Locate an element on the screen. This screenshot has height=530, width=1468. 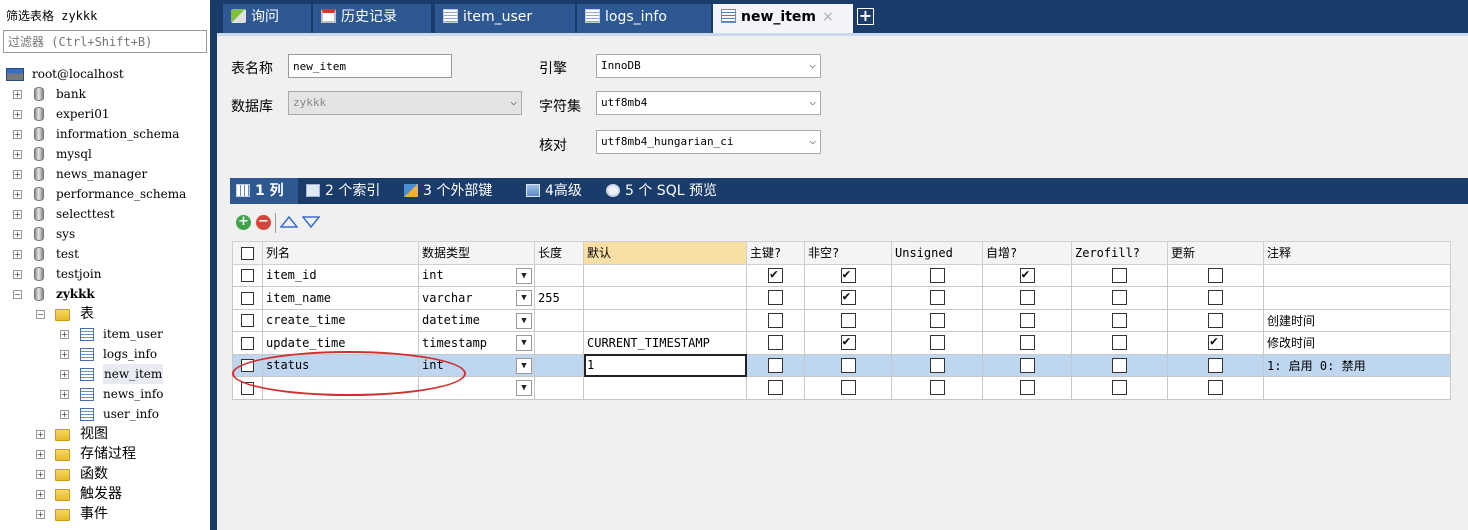
table-row: create_time datetime ▼ 创建时间 is located at coordinates (841, 320).